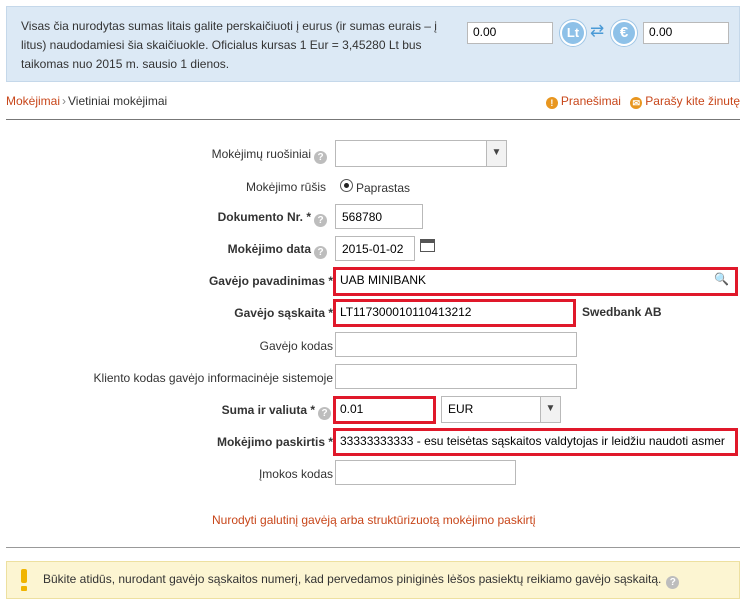  I want to click on recipient-name-input: UAB MINIBANK 🔍, so click(535, 281).